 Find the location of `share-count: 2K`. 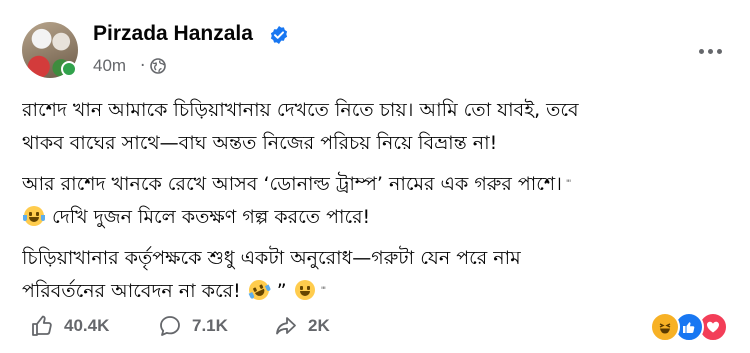

share-count: 2K is located at coordinates (319, 325).